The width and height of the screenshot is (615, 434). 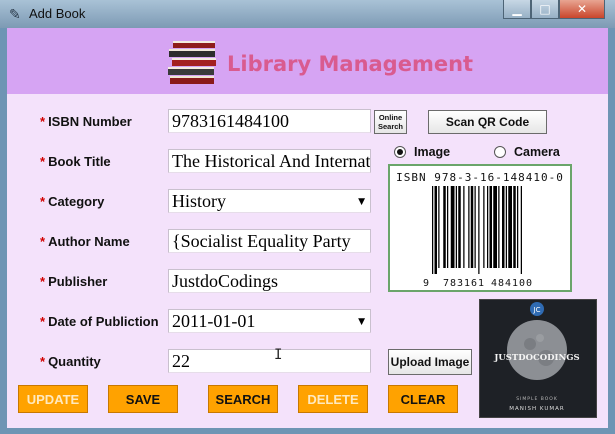 What do you see at coordinates (512, 283) in the screenshot?
I see `barcode-right-digits: 484100` at bounding box center [512, 283].